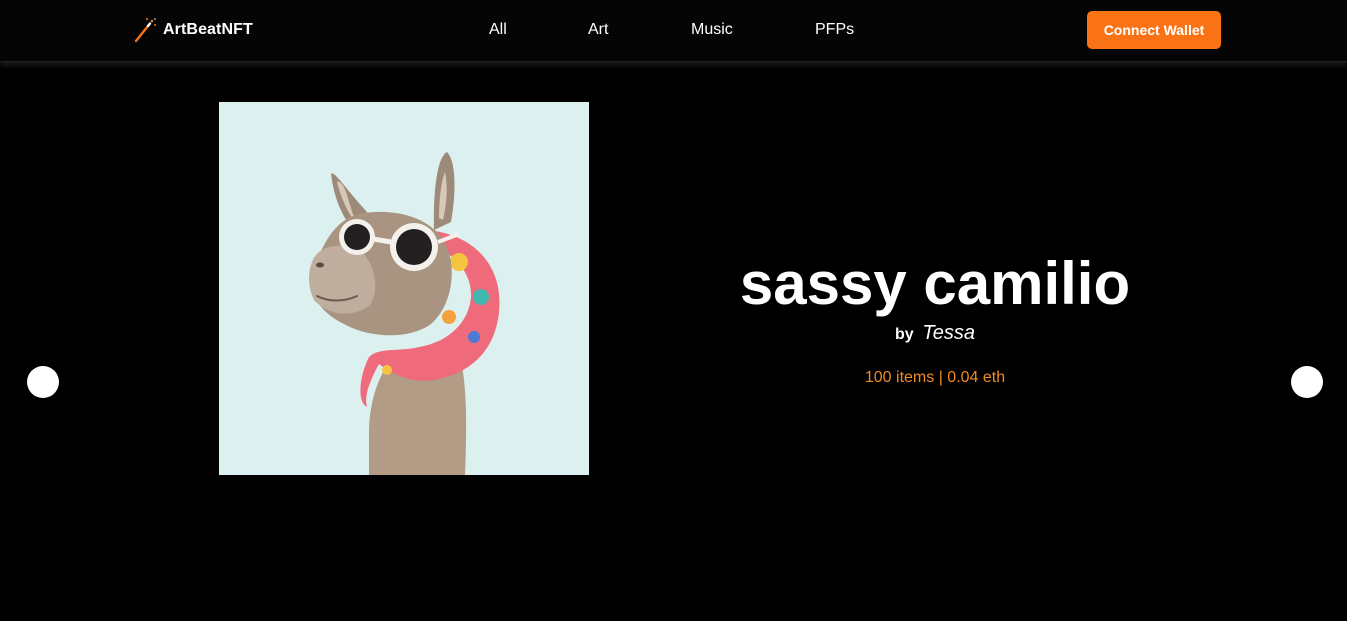 The height and width of the screenshot is (621, 1347). Describe the element at coordinates (712, 30) in the screenshot. I see `nav-link-music: Music` at that location.